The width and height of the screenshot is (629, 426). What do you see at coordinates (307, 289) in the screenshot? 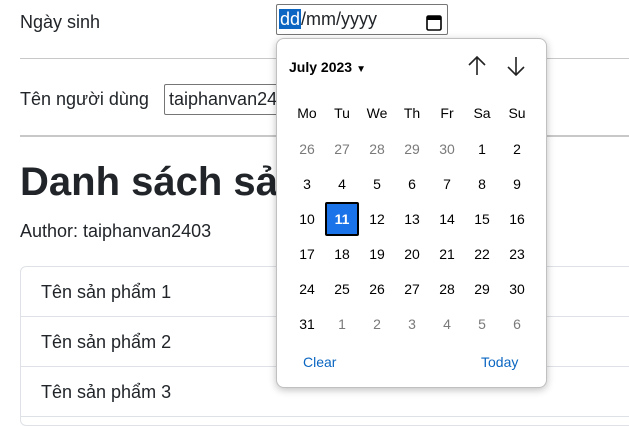
I see `calendar-day: 24` at bounding box center [307, 289].